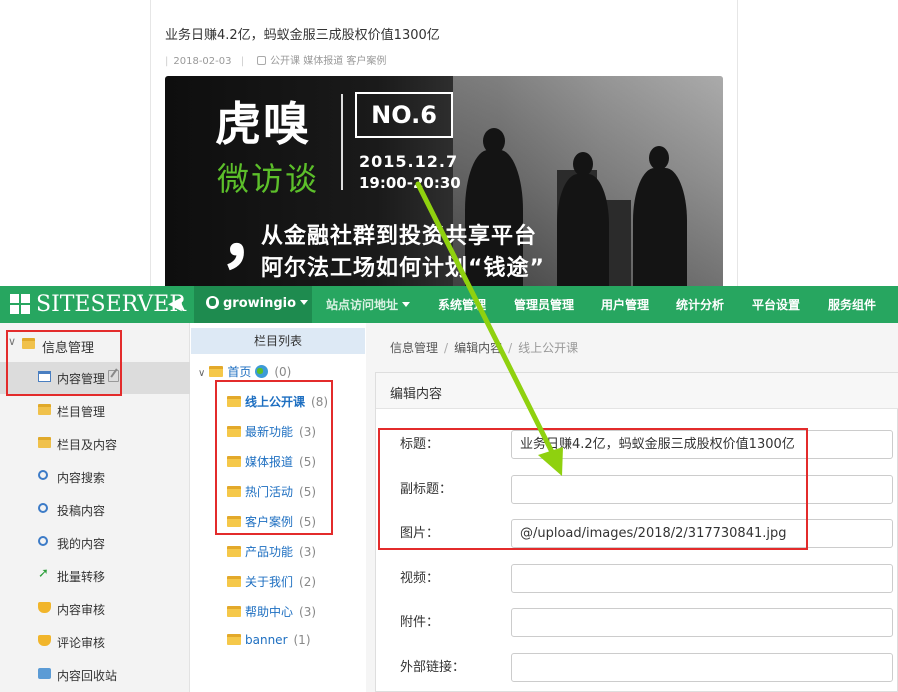  I want to click on banner-divider, so click(342, 142).